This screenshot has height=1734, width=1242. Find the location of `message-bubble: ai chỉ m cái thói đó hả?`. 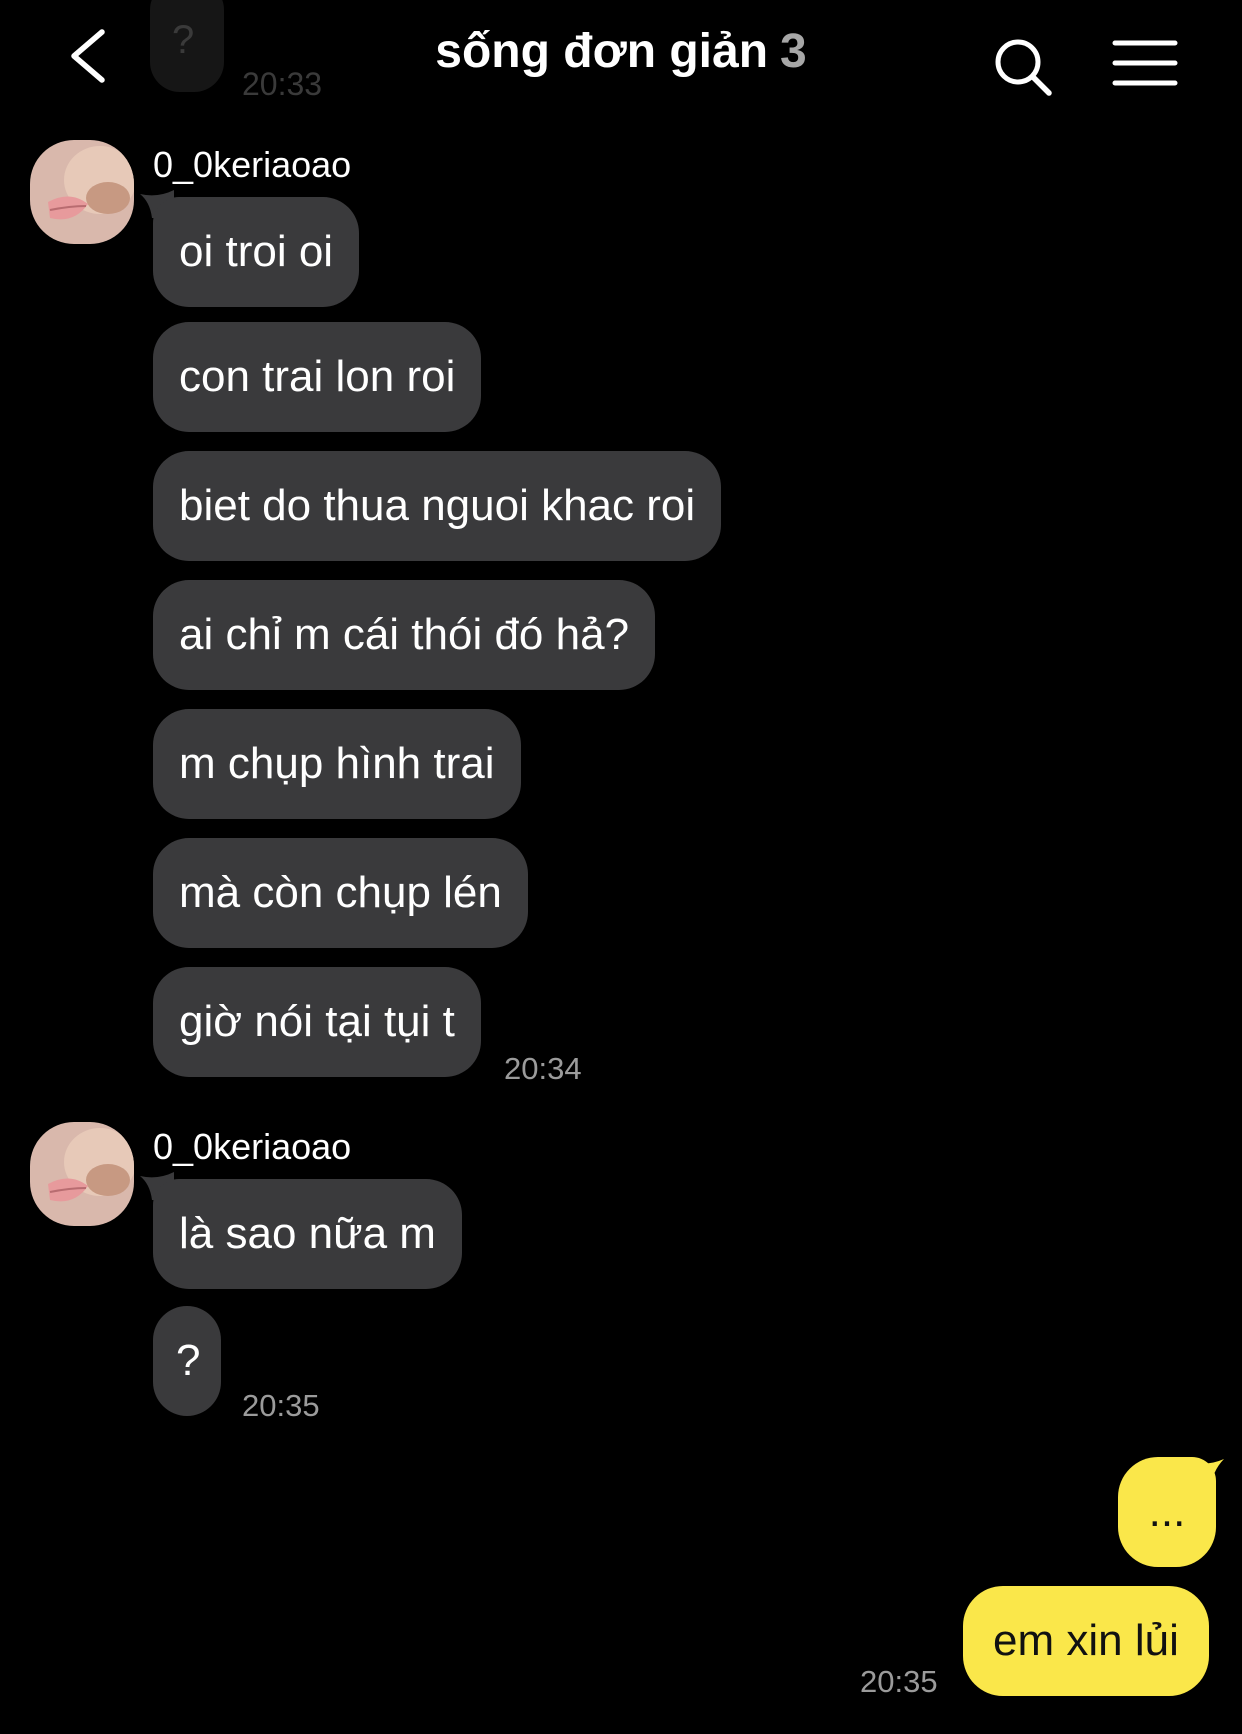

message-bubble: ai chỉ m cái thói đó hả? is located at coordinates (404, 635).